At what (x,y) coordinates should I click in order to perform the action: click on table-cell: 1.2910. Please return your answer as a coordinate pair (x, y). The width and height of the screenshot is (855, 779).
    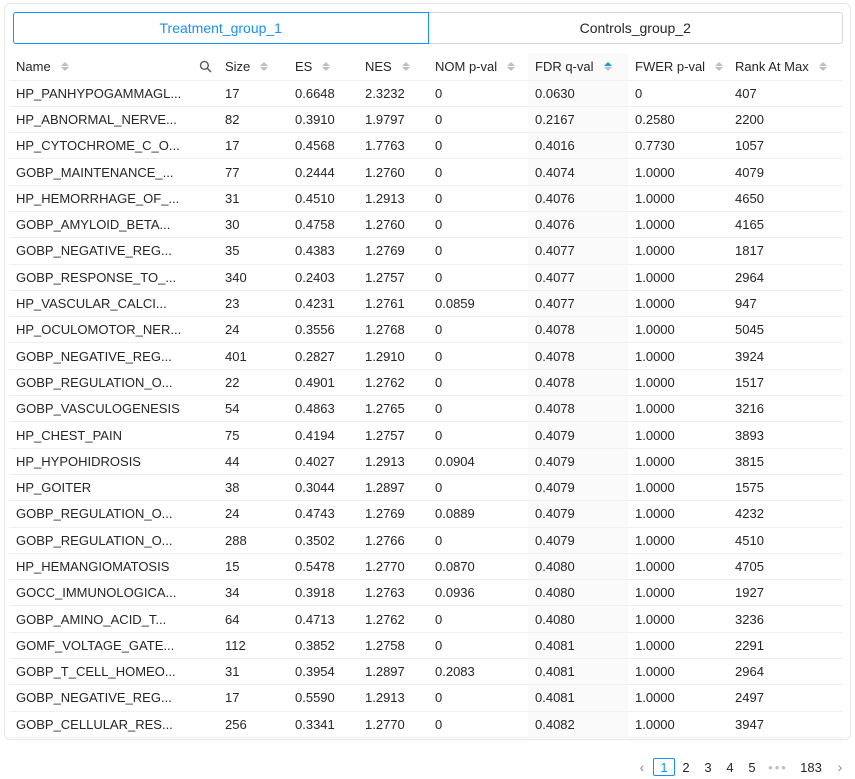
    Looking at the image, I should click on (393, 356).